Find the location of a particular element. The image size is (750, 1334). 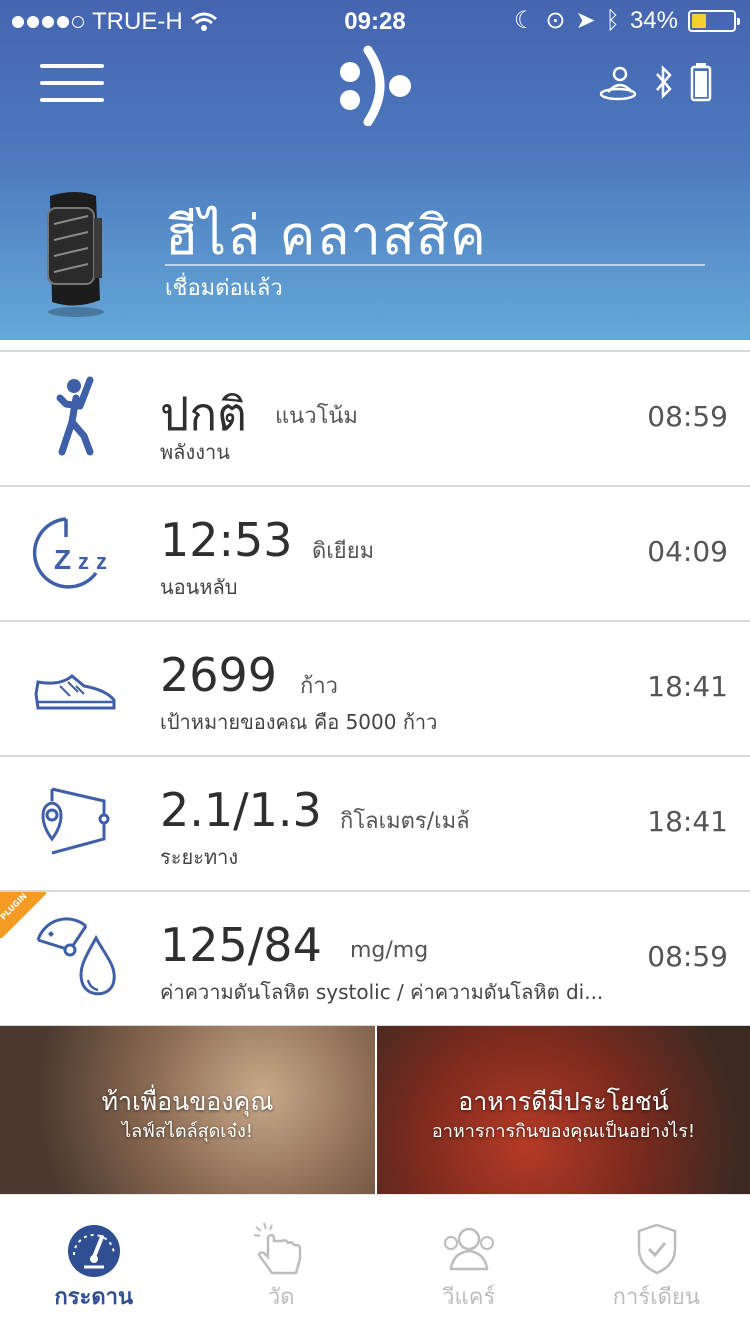

sleep-icon: Z z z is located at coordinates (69, 553).